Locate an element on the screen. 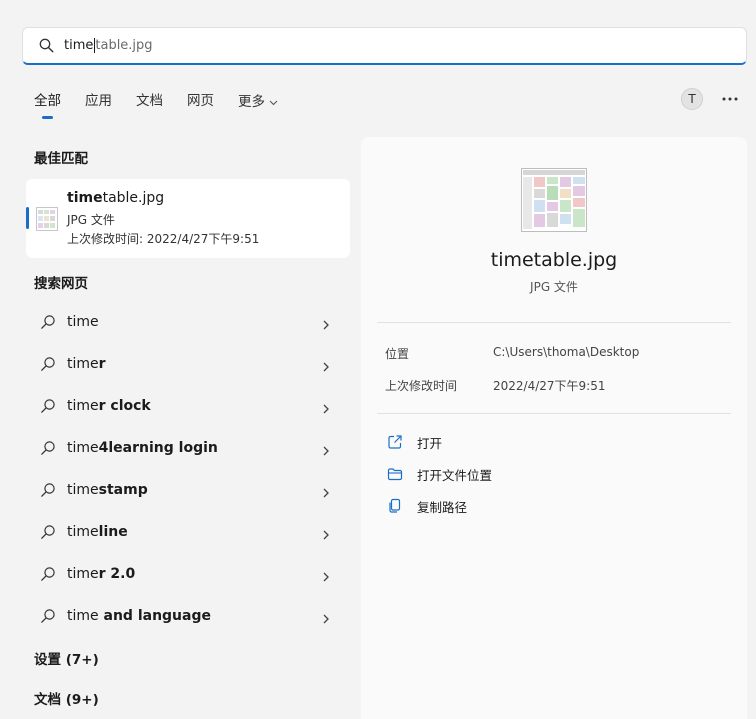 This screenshot has width=756, height=719. open-action: 打开 is located at coordinates (414, 442).